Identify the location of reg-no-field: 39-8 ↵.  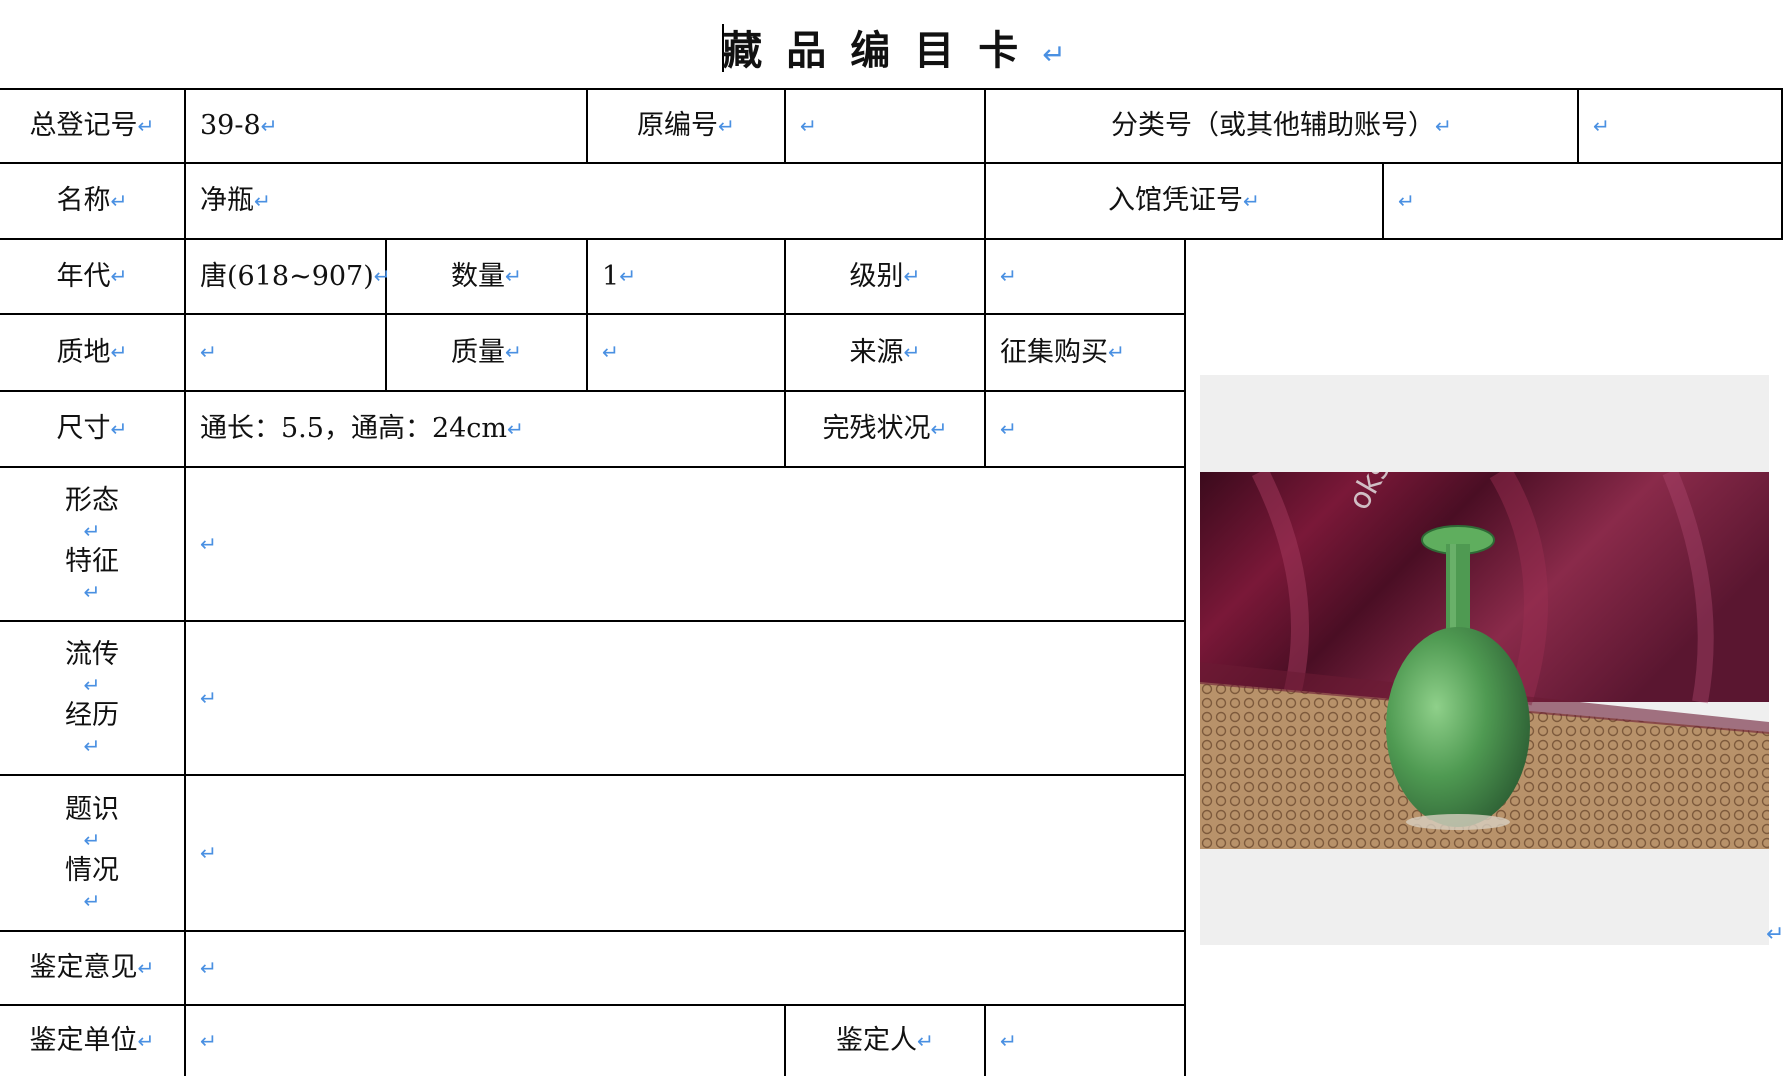
(386, 126).